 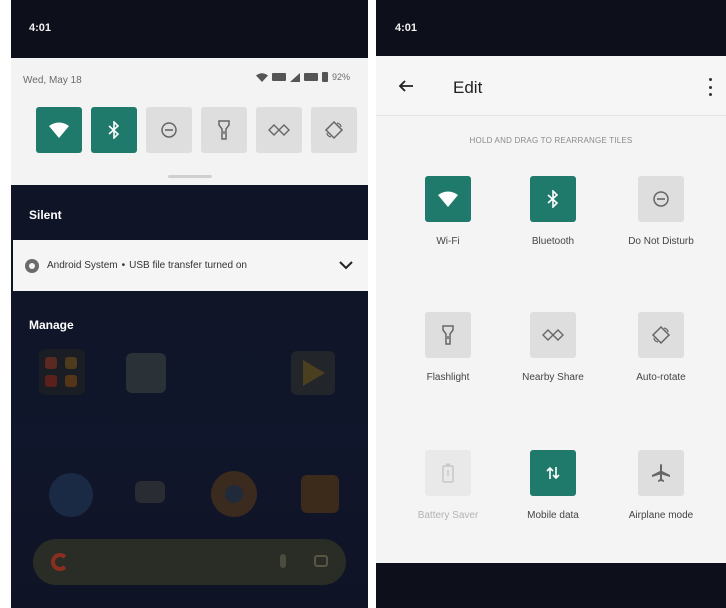 What do you see at coordinates (553, 377) in the screenshot?
I see `tile-label: Nearby Share` at bounding box center [553, 377].